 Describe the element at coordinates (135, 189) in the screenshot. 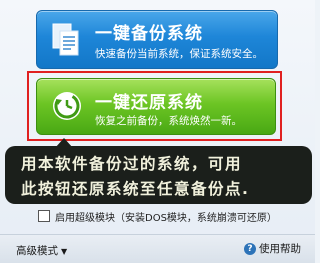

I see `tooltip-line-2: 此按钮还原系统至任意备份点.` at that location.